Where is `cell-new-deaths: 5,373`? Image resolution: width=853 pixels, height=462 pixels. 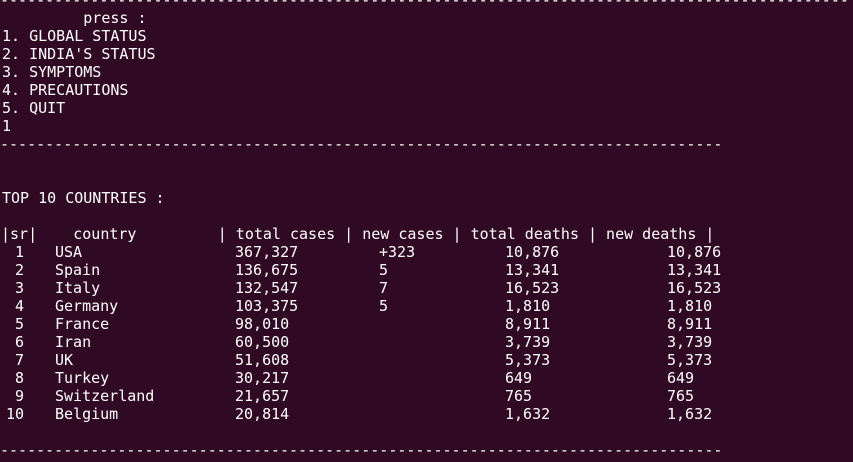
cell-new-deaths: 5,373 is located at coordinates (690, 360).